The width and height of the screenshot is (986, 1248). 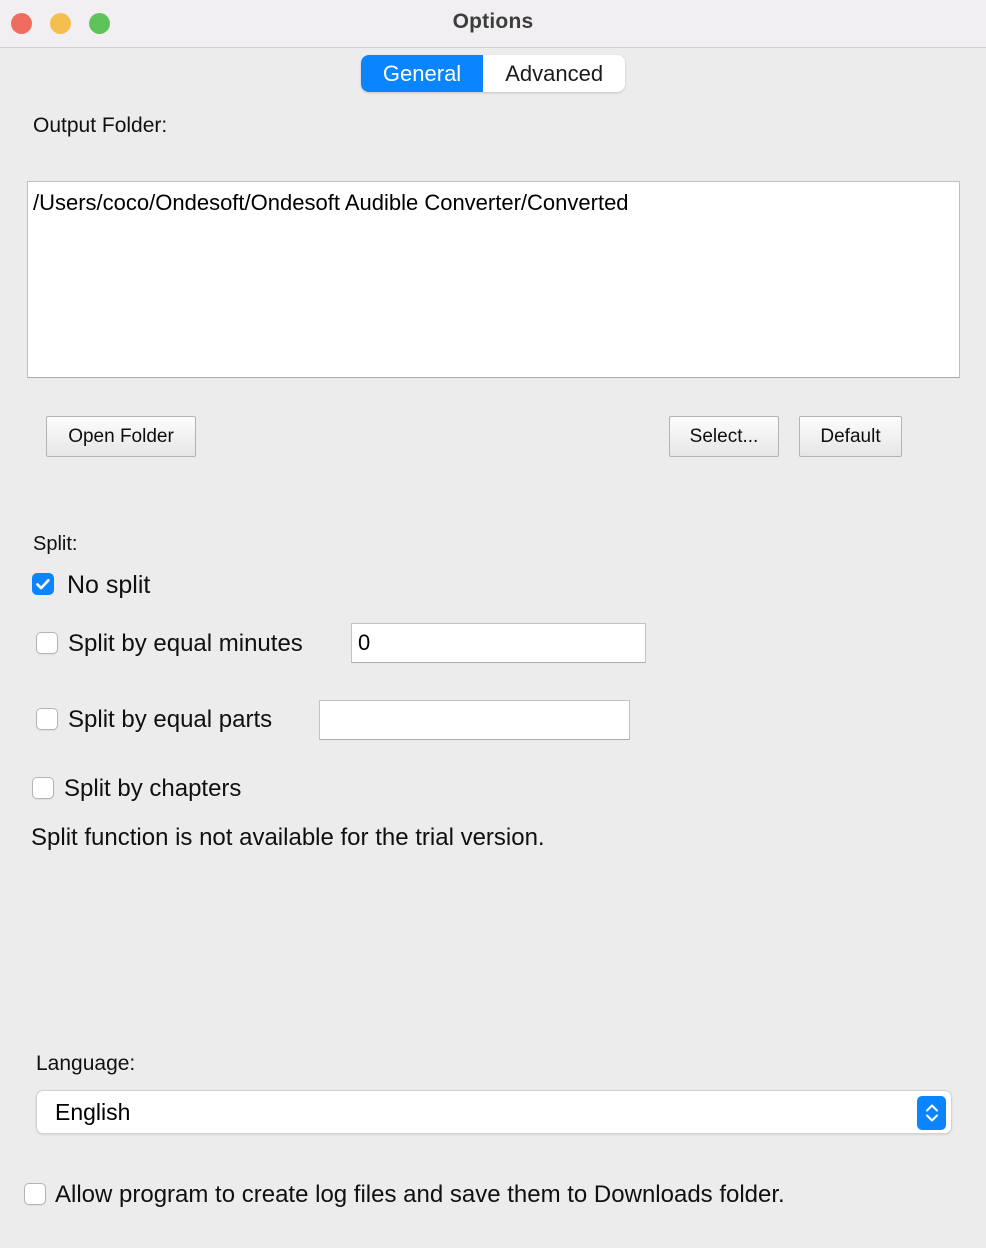 I want to click on chevron-up-down-glyph, so click(x=931, y=1113).